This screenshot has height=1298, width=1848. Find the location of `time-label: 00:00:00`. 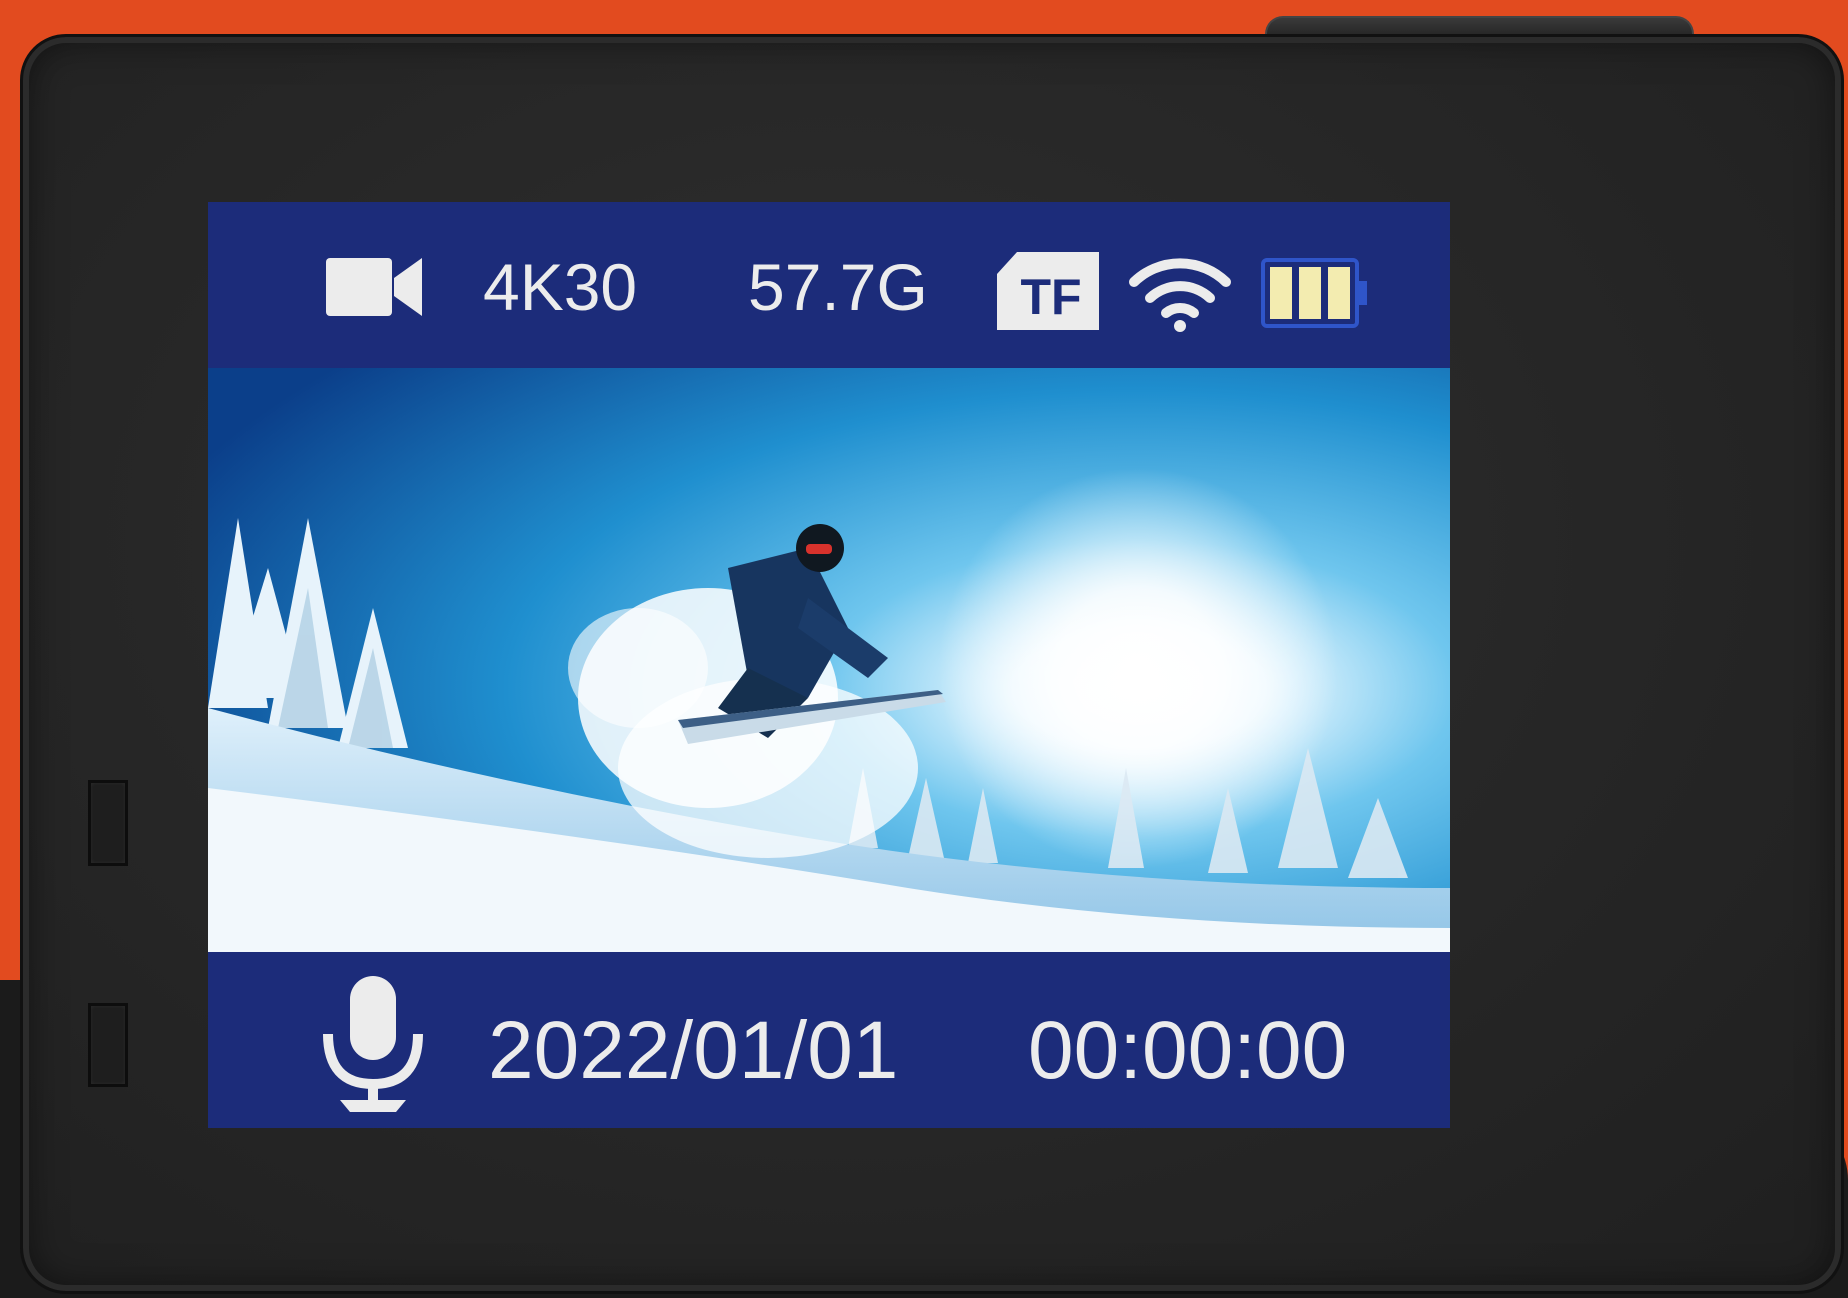

time-label: 00:00:00 is located at coordinates (1188, 1050).